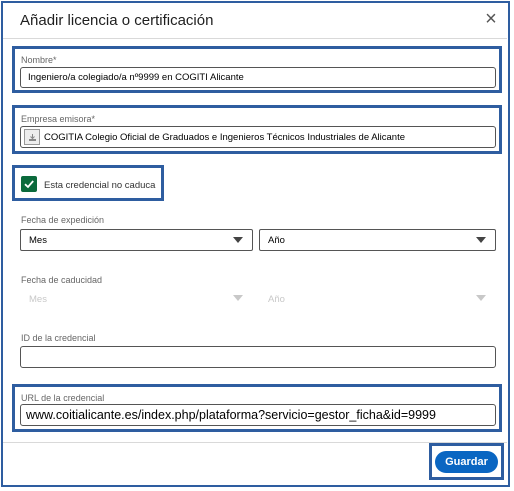  I want to click on credential-url-label: URL de la credencial, so click(63, 398).